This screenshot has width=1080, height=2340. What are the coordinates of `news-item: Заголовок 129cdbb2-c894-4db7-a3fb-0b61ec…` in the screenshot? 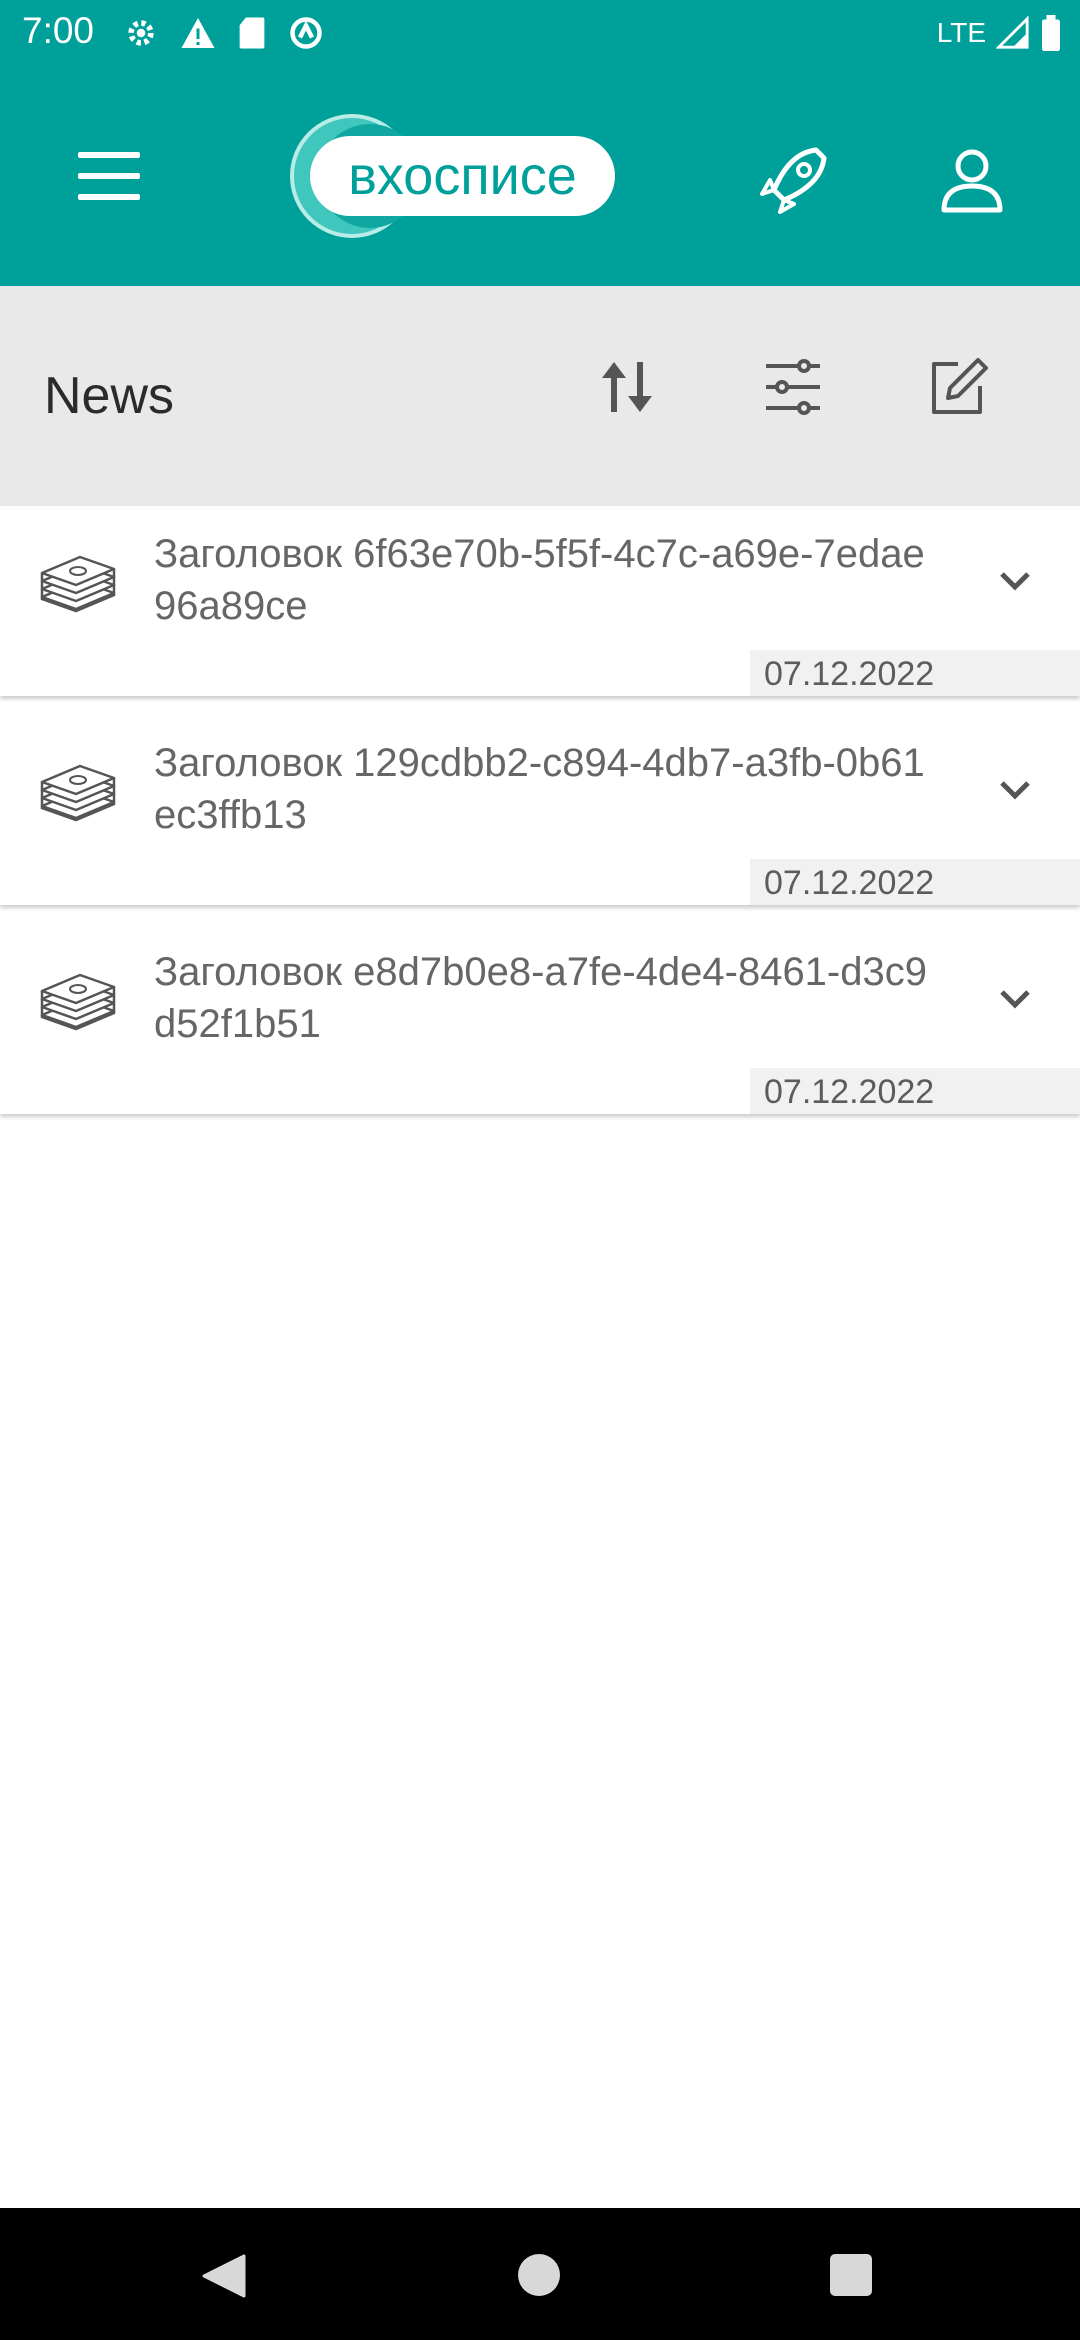 It's located at (540, 810).